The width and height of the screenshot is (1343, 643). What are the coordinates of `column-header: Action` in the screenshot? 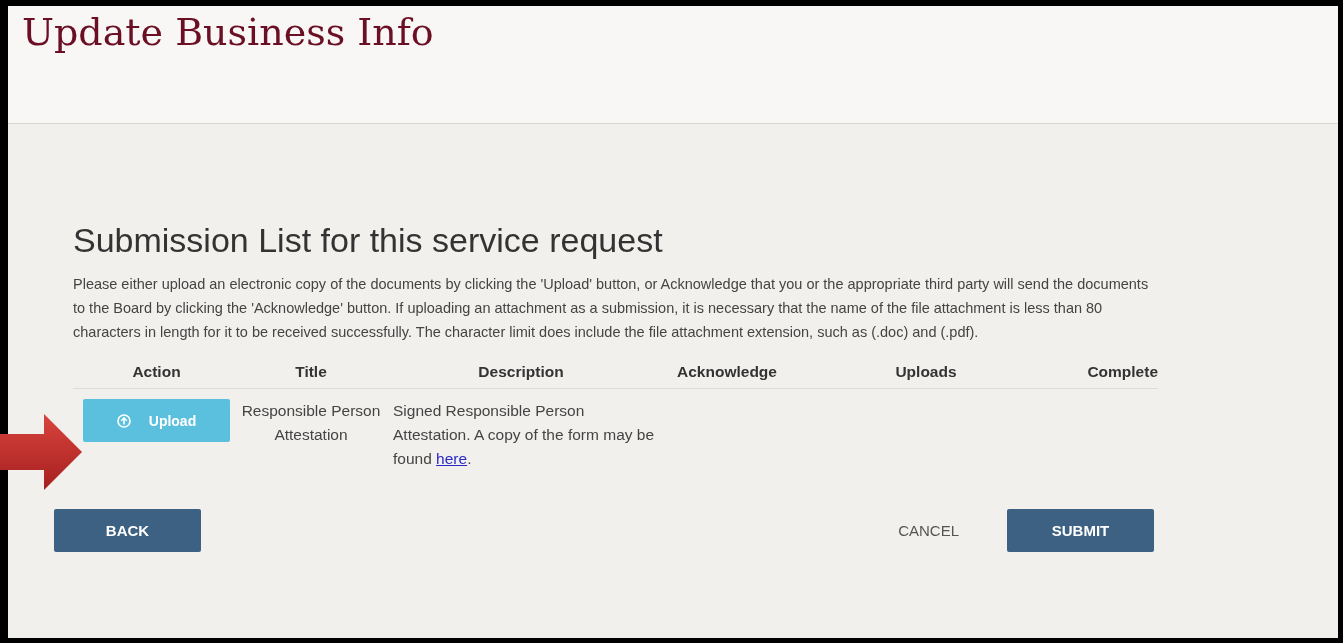 It's located at (156, 372).